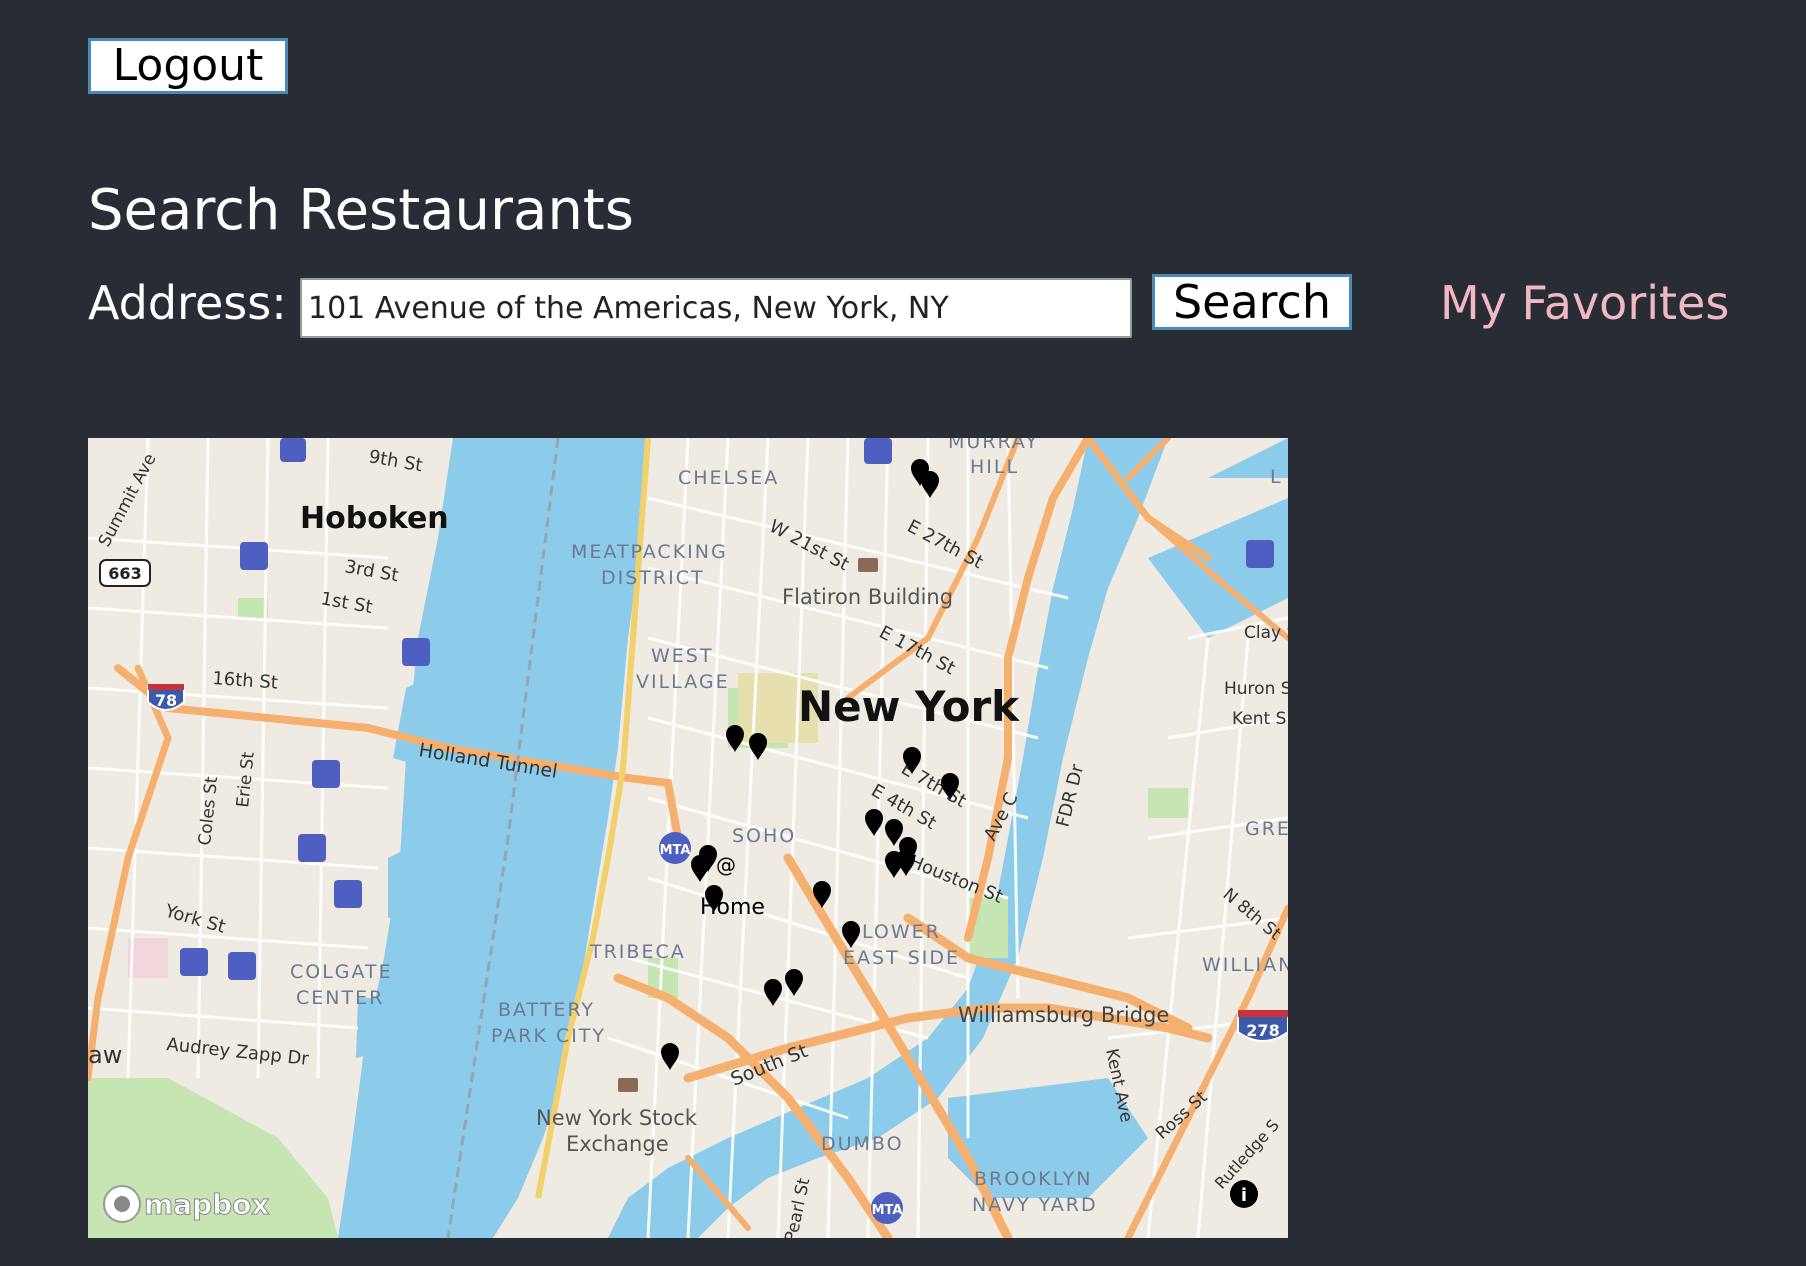 The height and width of the screenshot is (1266, 1806). I want to click on label-brooklyn: BROOKLYN, so click(1033, 1179).